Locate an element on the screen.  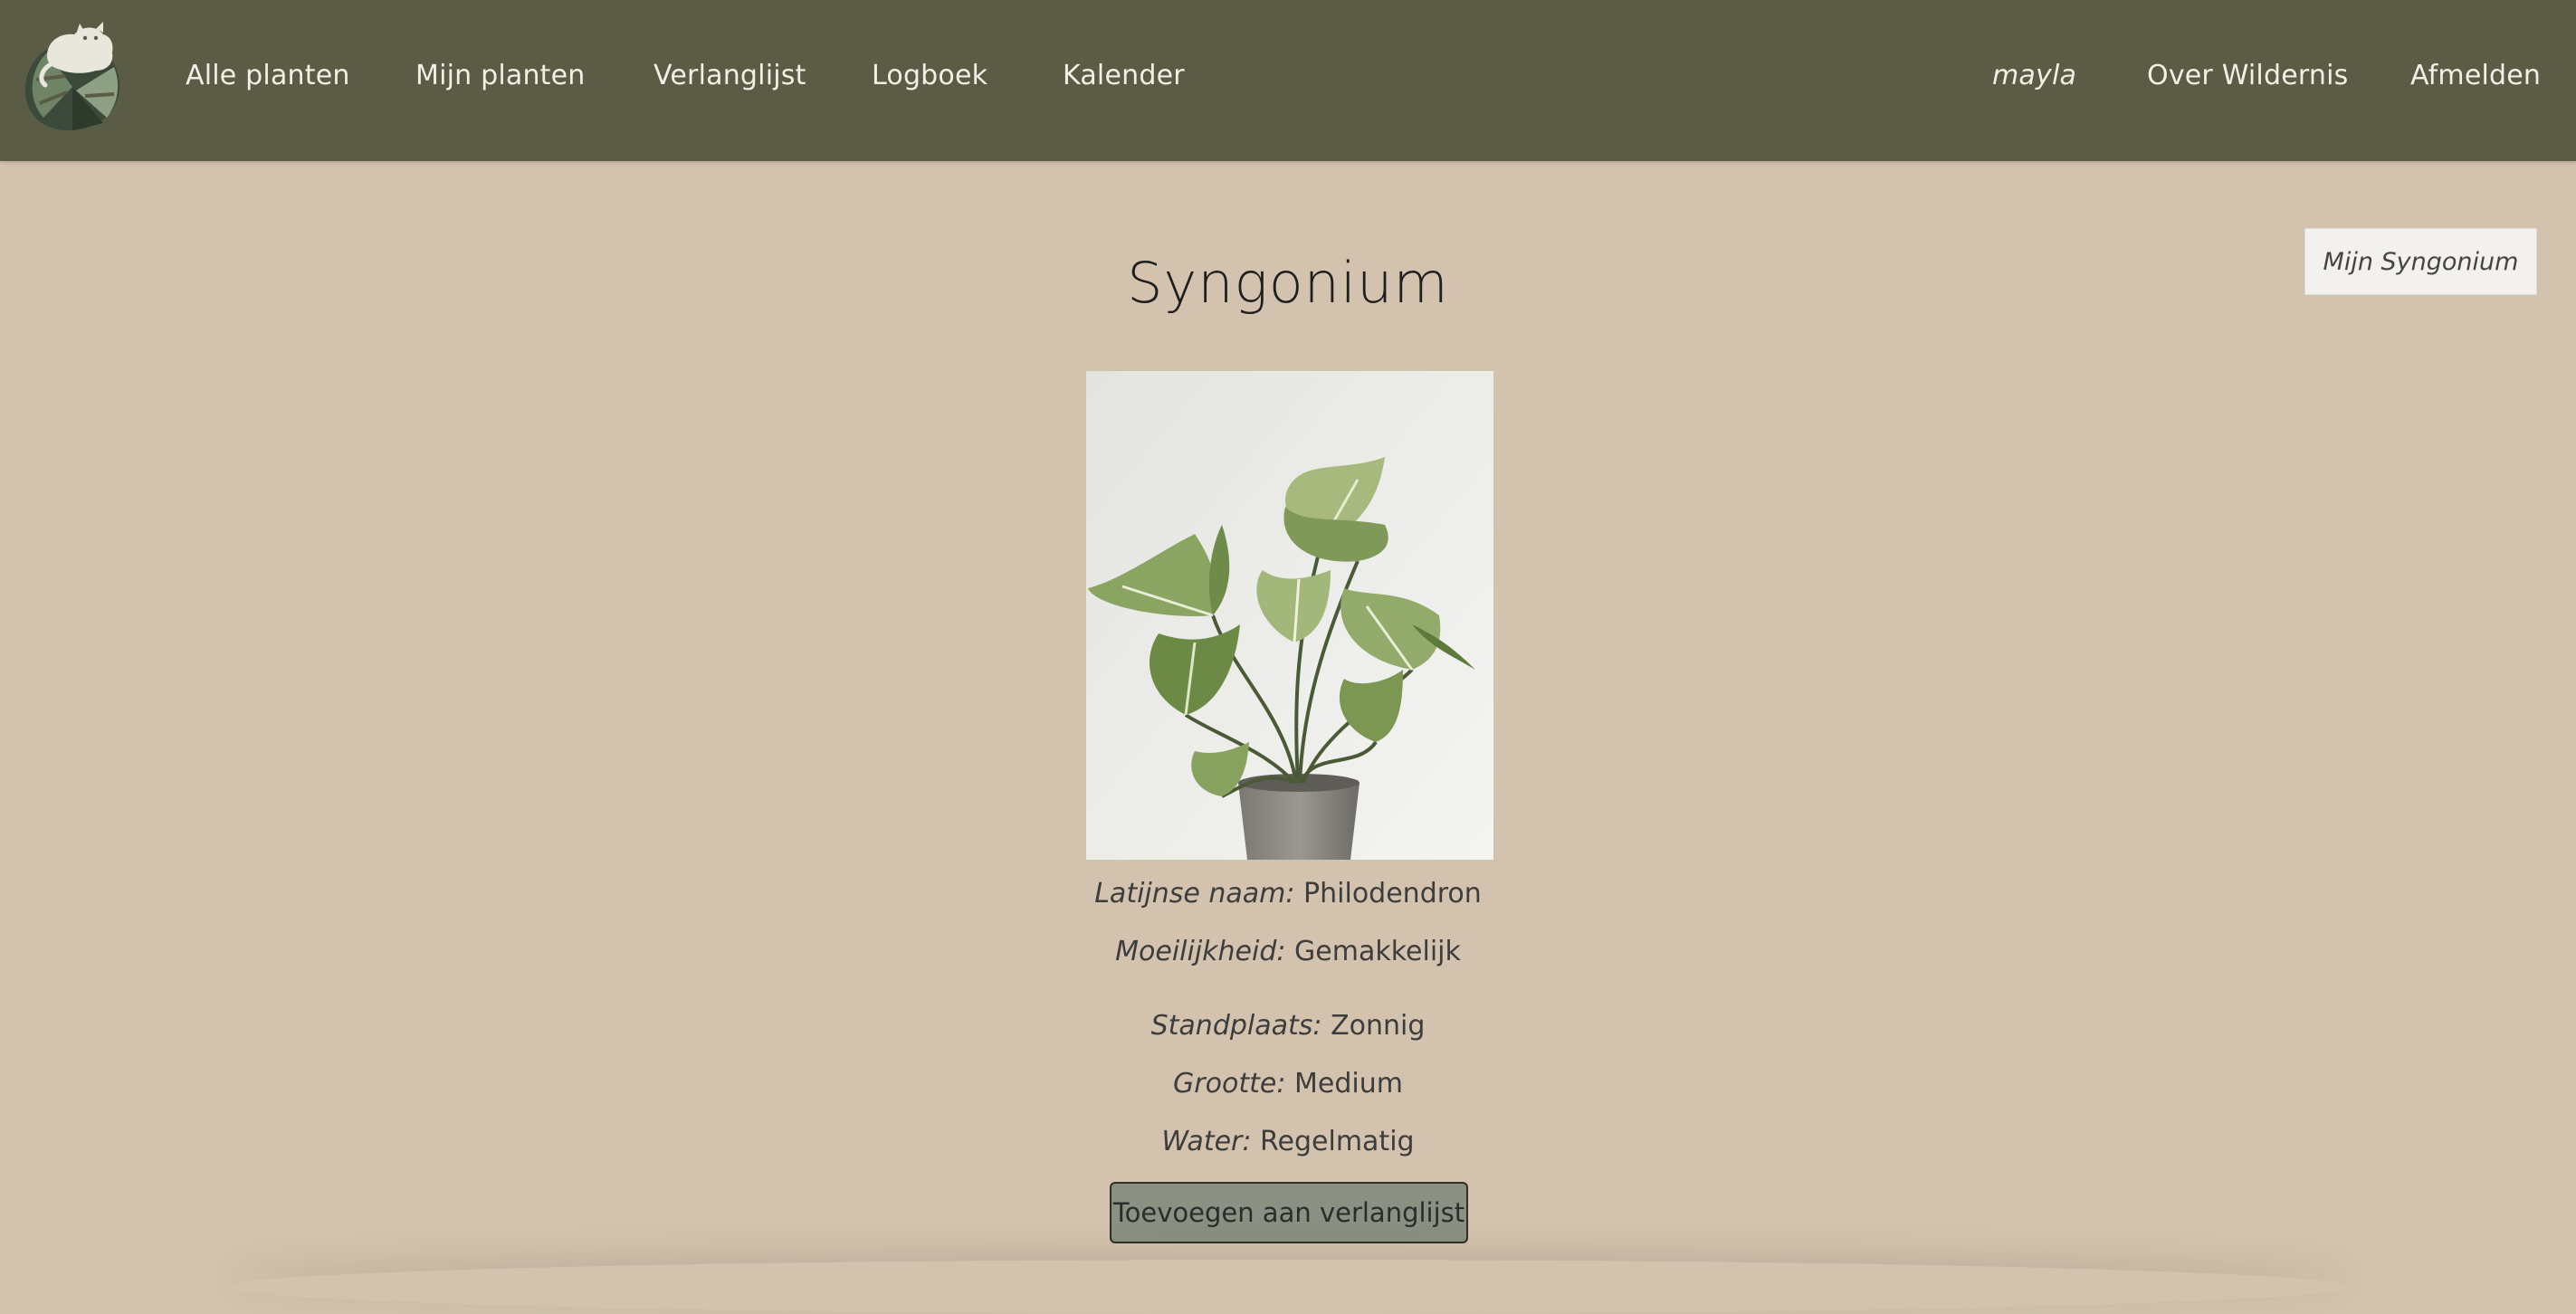
nav-link-afmelden: Afmelden is located at coordinates (2475, 76).